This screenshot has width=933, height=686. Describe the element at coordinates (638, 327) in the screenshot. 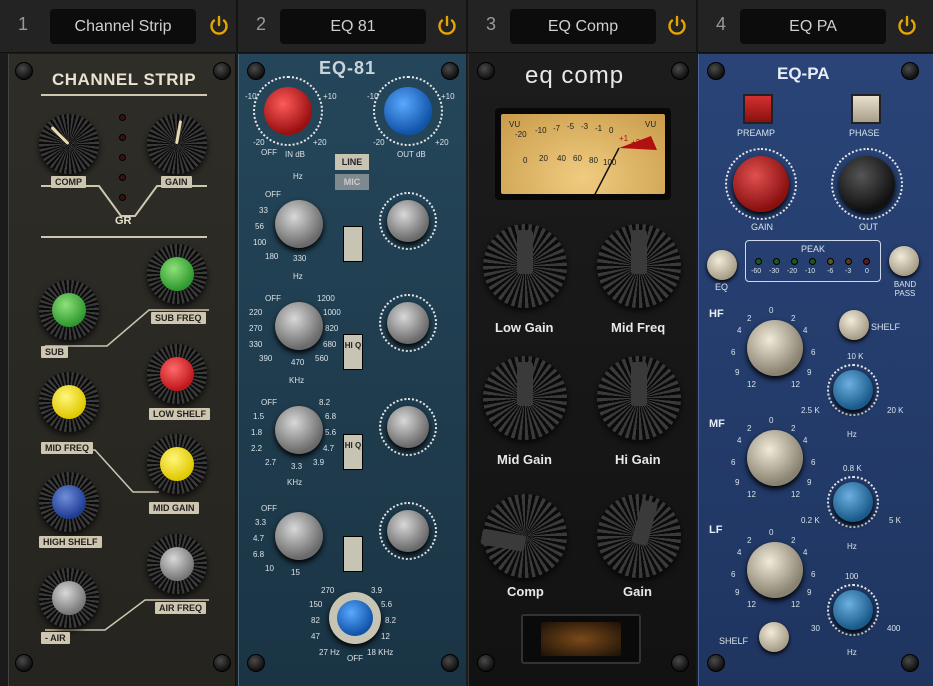

I see `mid-freq-label: Mid Freq` at that location.